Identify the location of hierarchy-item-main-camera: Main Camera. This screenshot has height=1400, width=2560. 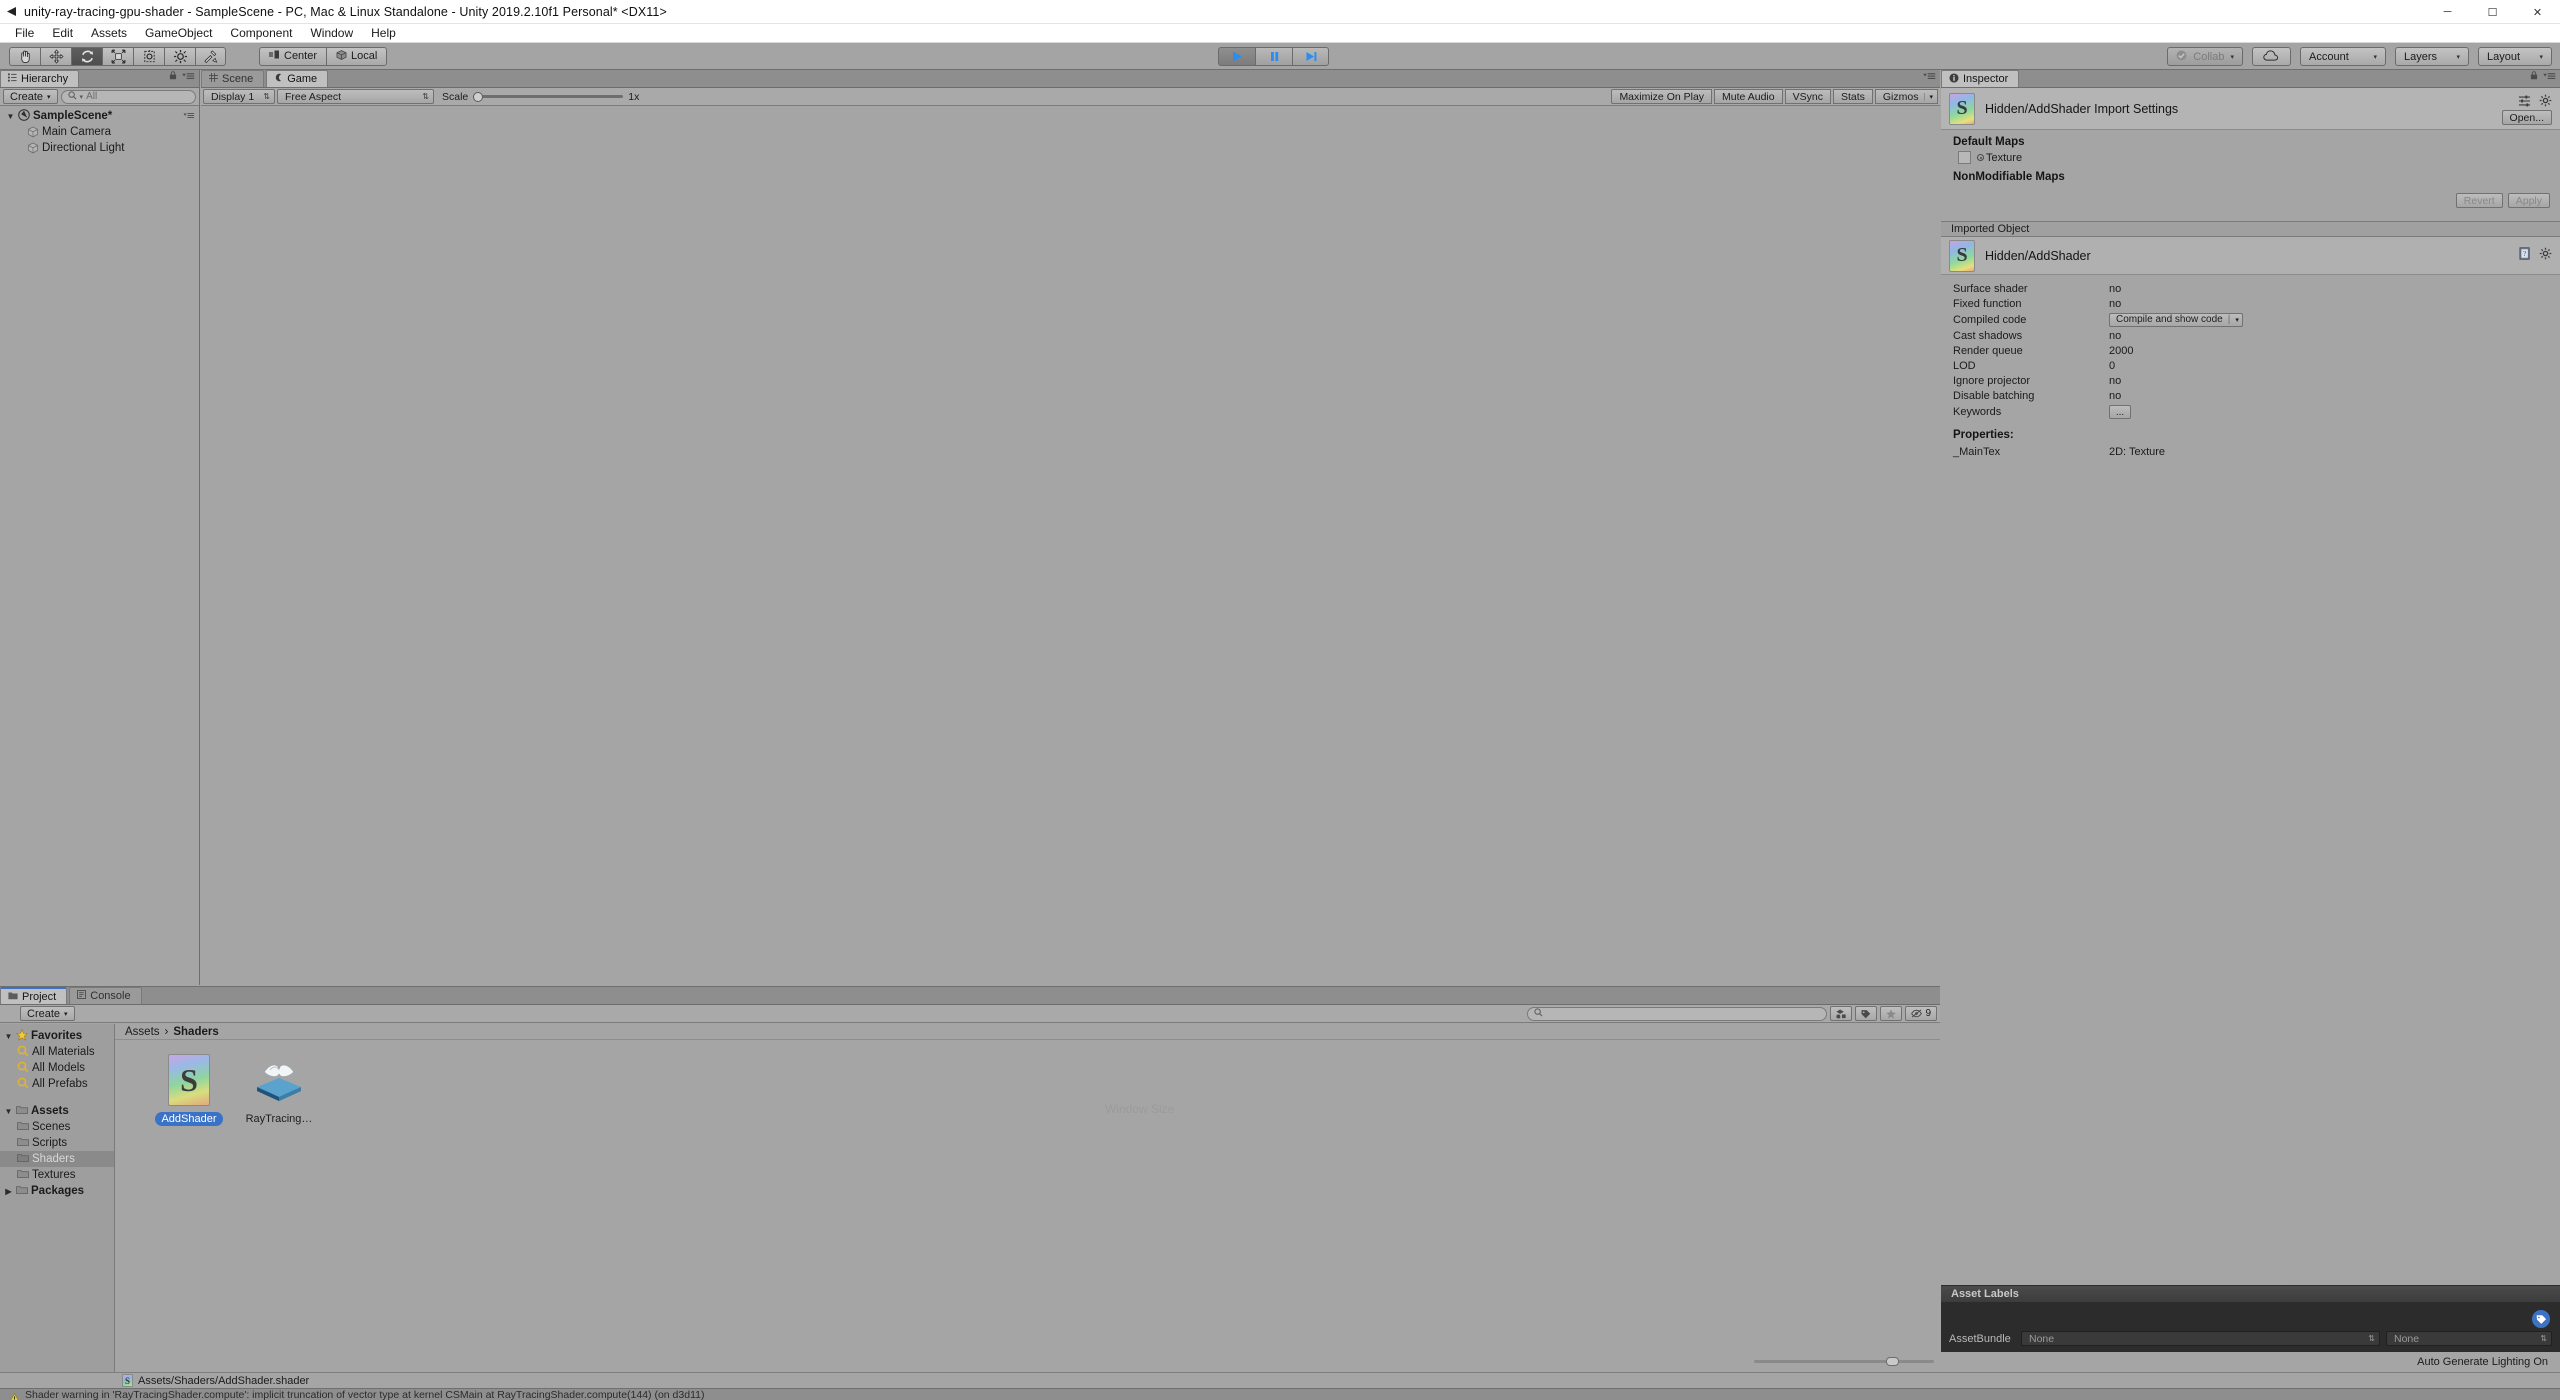
(99, 132).